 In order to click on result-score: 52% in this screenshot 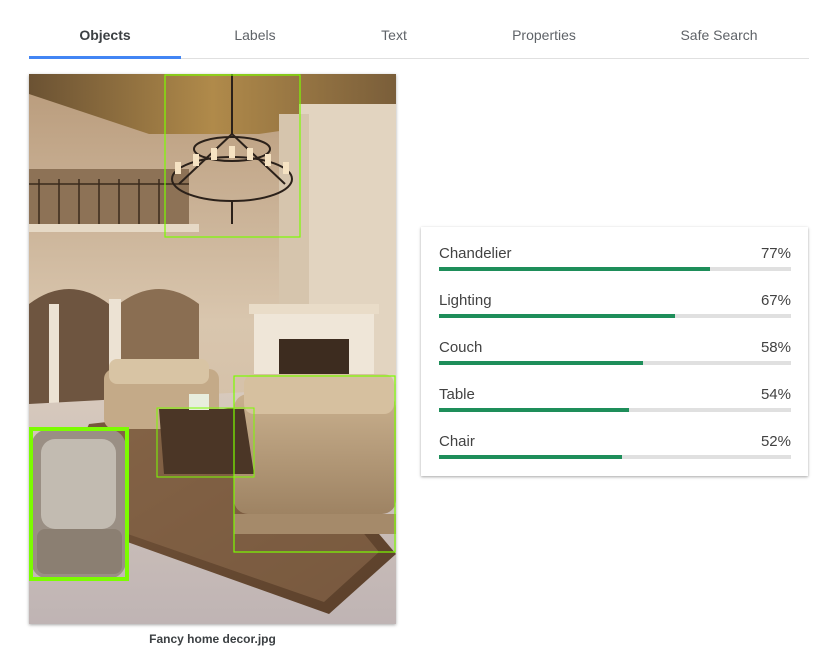, I will do `click(775, 441)`.